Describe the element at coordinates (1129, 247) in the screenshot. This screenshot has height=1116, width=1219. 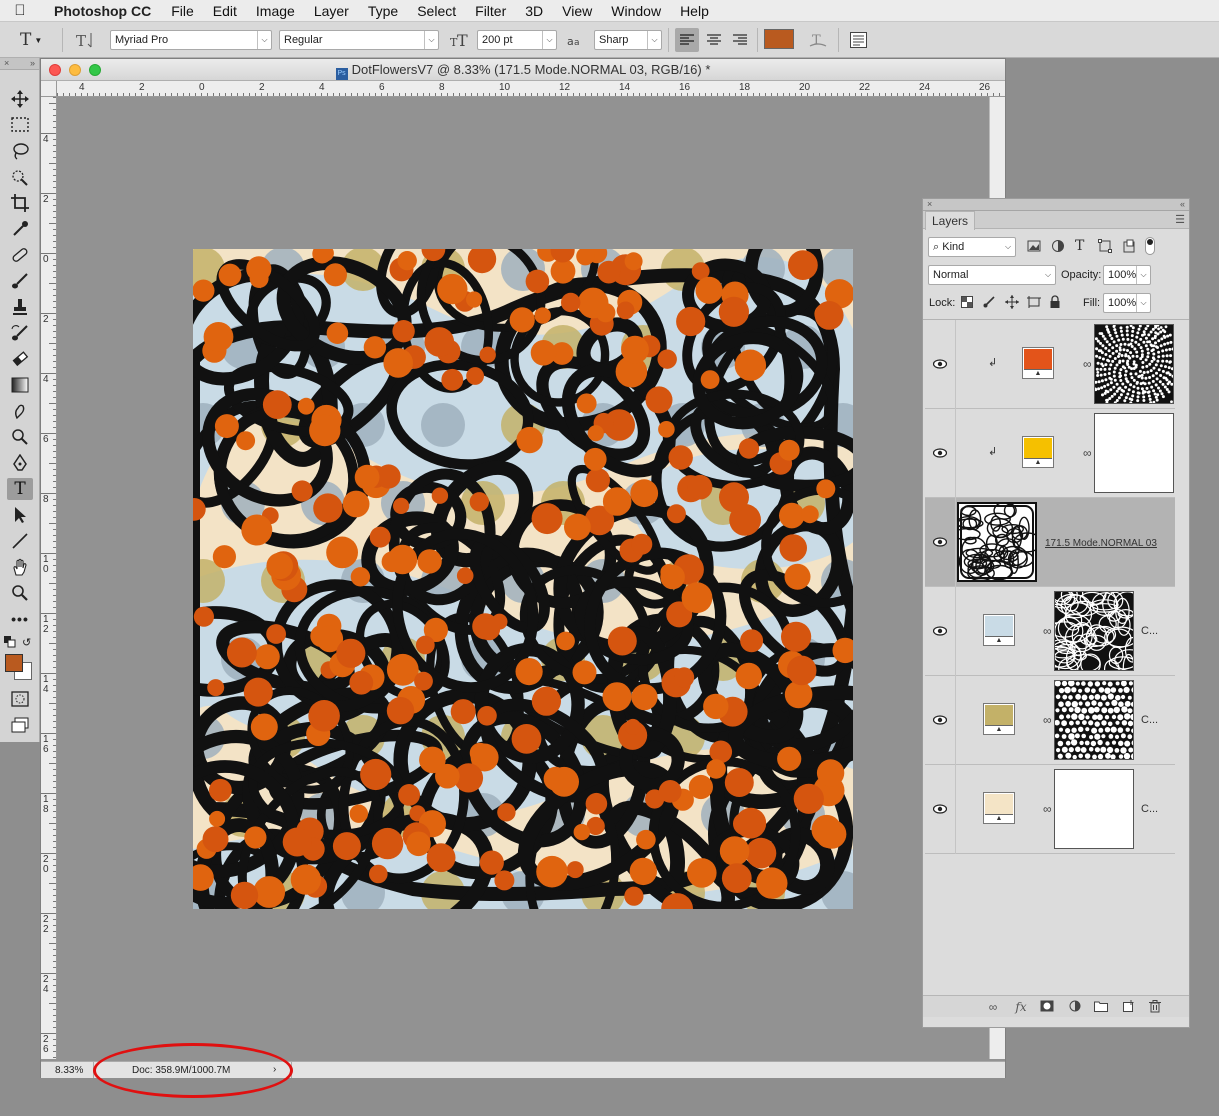
I see `filter-smart-object-icon` at that location.